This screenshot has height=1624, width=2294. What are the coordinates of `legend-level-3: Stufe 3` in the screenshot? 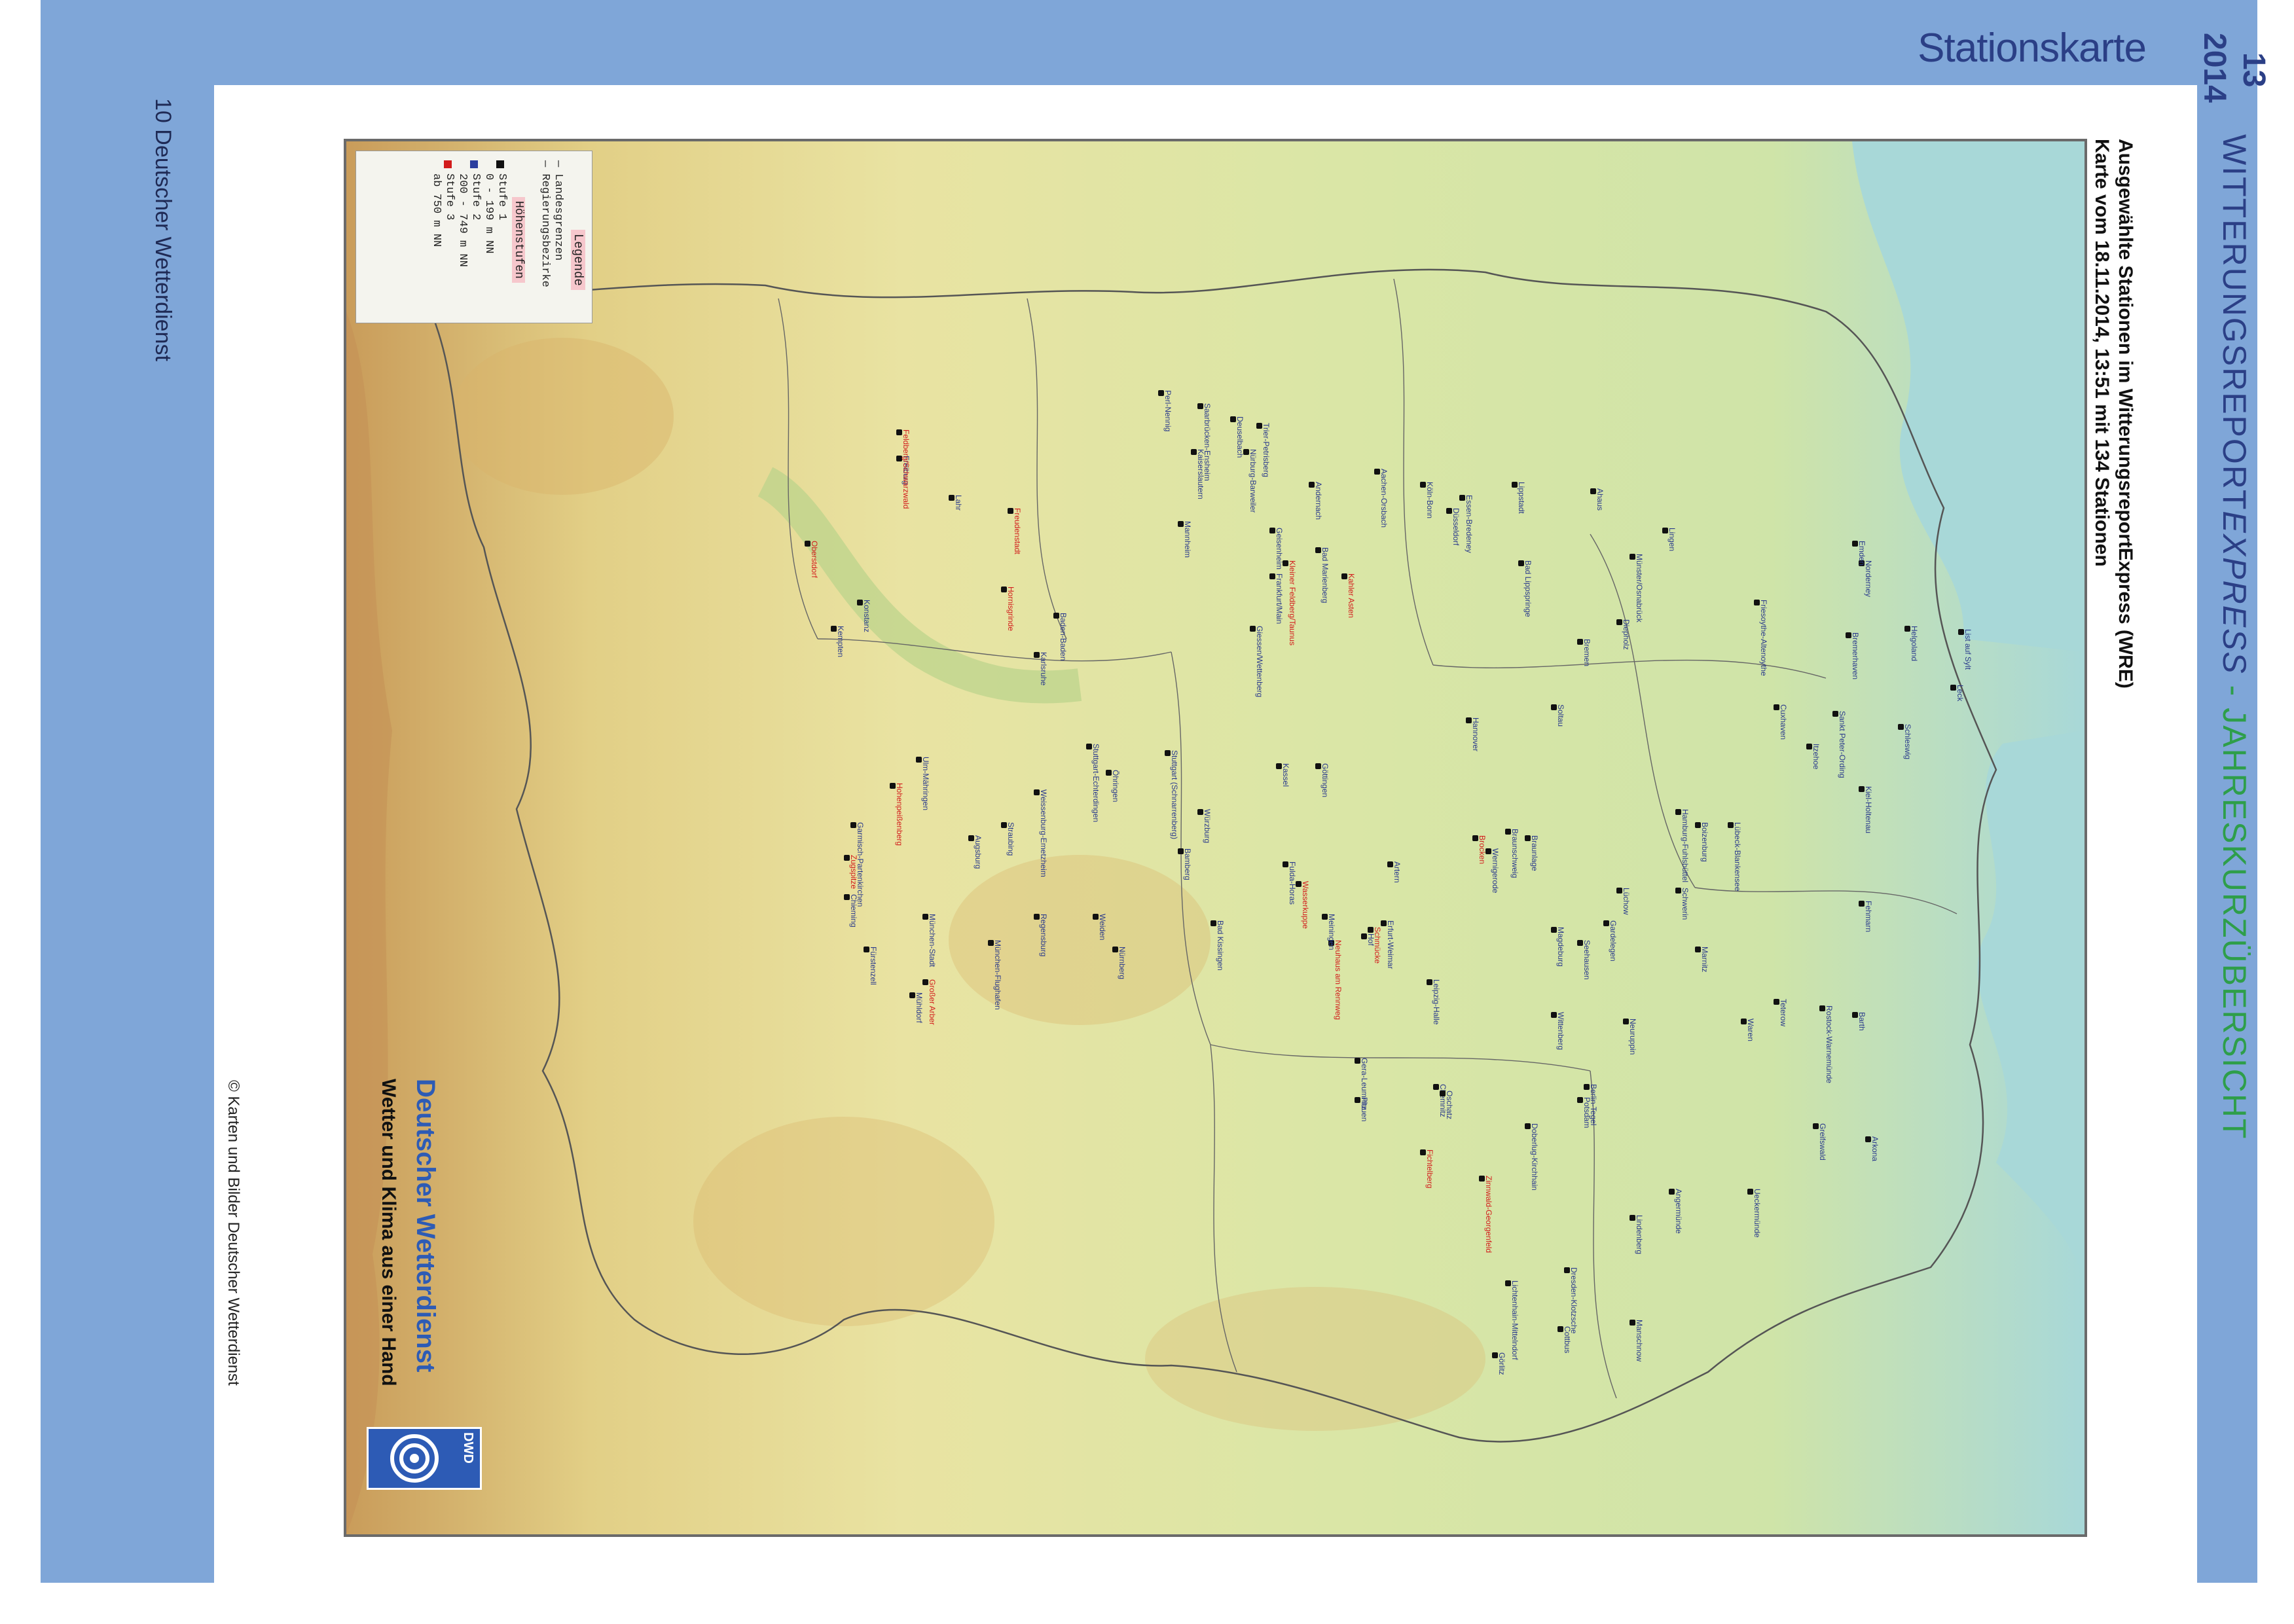 It's located at (449, 197).